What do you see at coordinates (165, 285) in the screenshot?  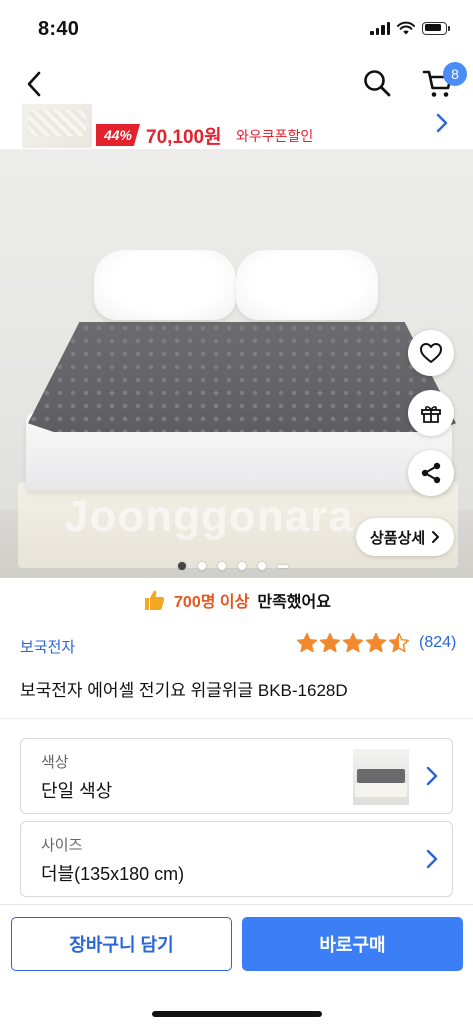 I see `pillow-left` at bounding box center [165, 285].